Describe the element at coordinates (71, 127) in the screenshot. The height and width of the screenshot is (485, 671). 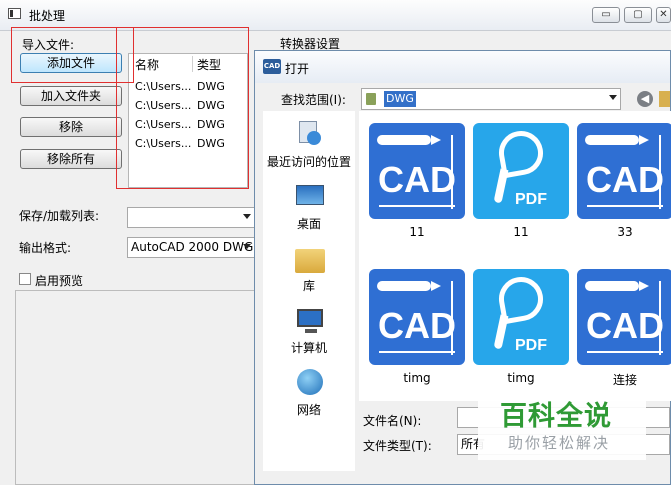
I see `remove-button: 移除` at that location.